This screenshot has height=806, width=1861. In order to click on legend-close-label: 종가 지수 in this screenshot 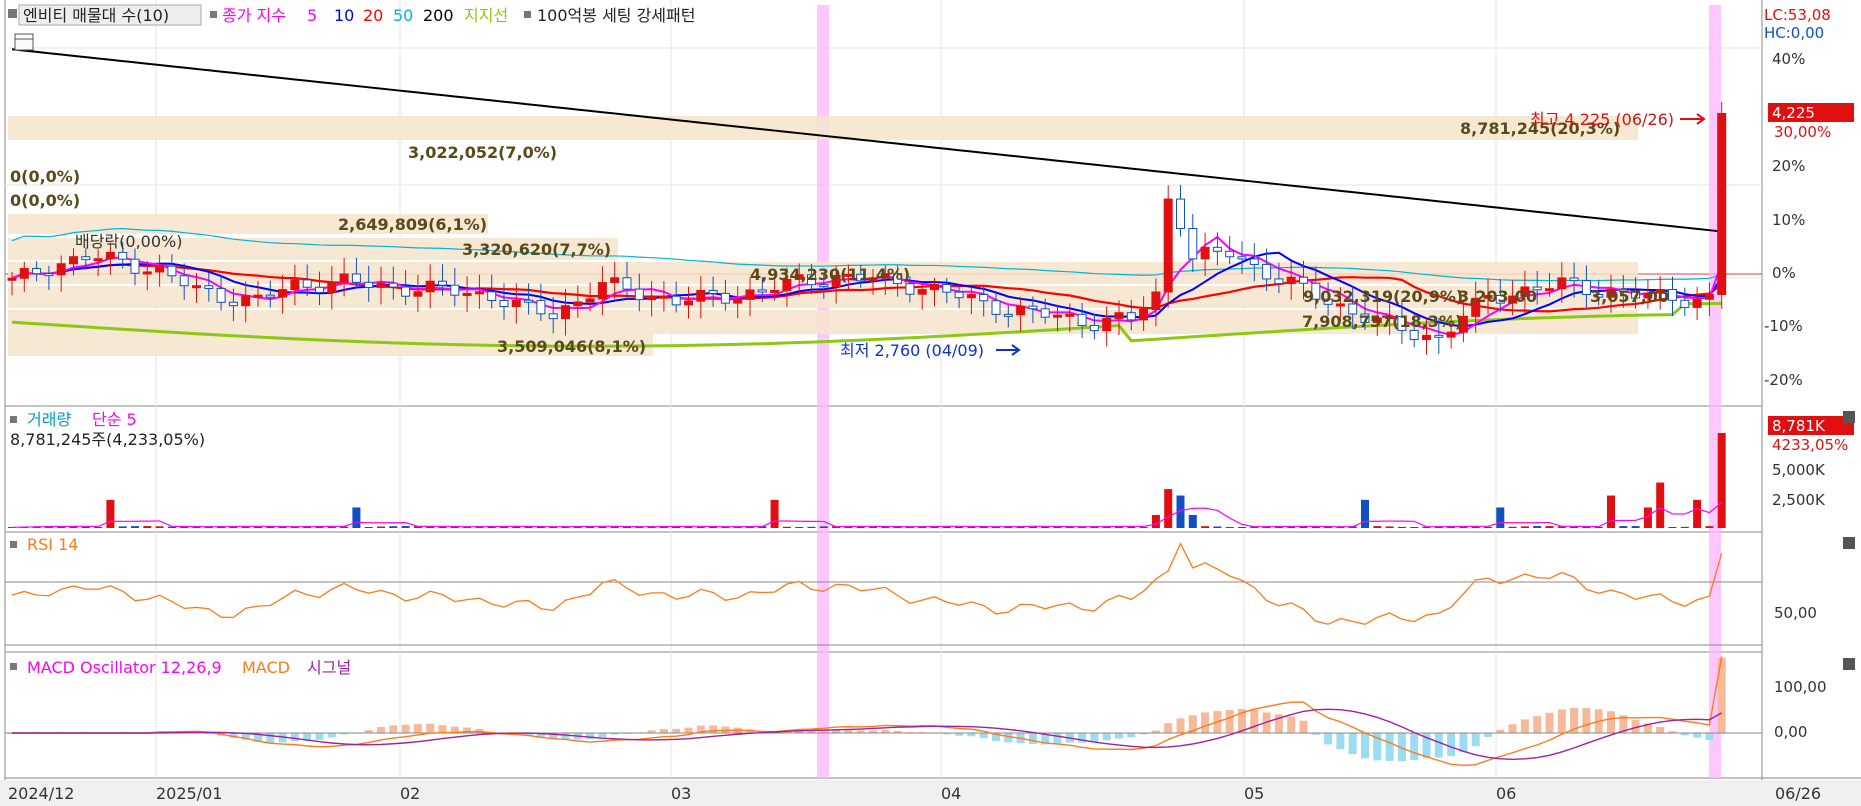, I will do `click(254, 15)`.